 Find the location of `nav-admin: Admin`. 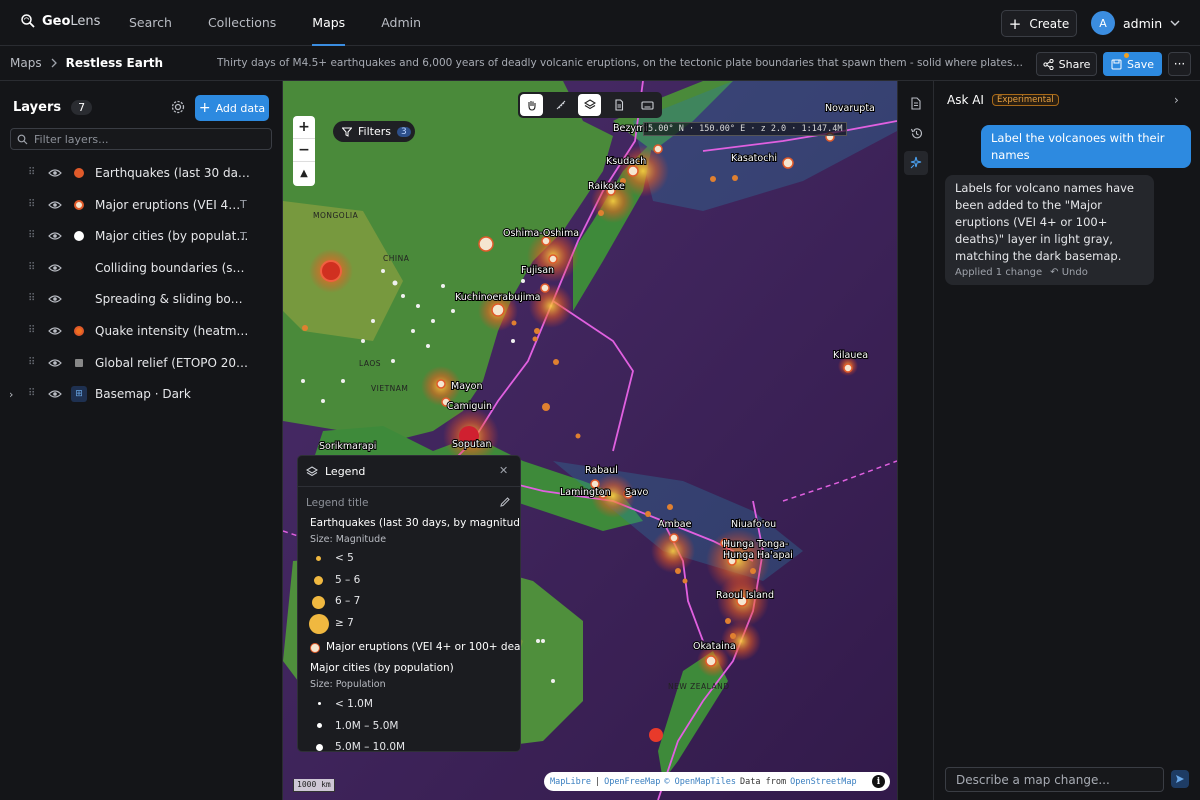

nav-admin: Admin is located at coordinates (401, 23).